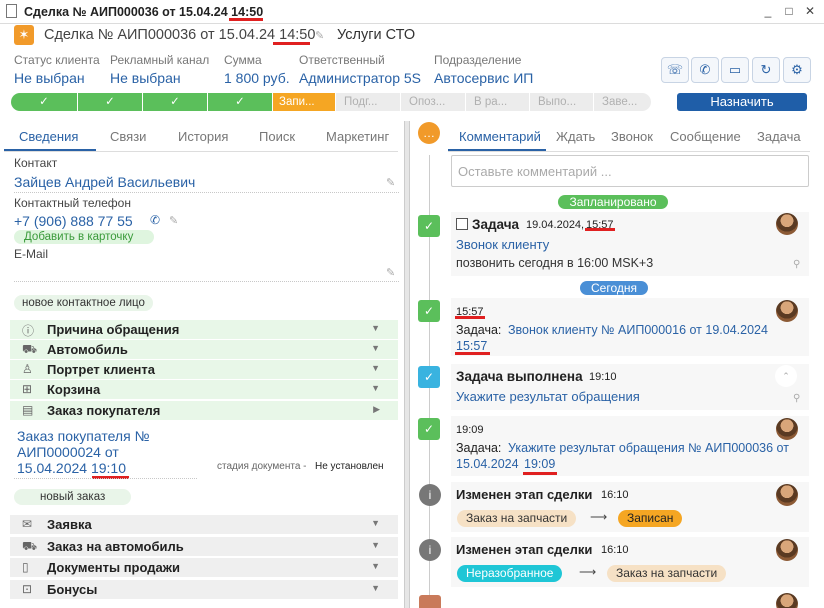 This screenshot has height=608, width=824. I want to click on section-cart-label: Корзина, so click(74, 389).